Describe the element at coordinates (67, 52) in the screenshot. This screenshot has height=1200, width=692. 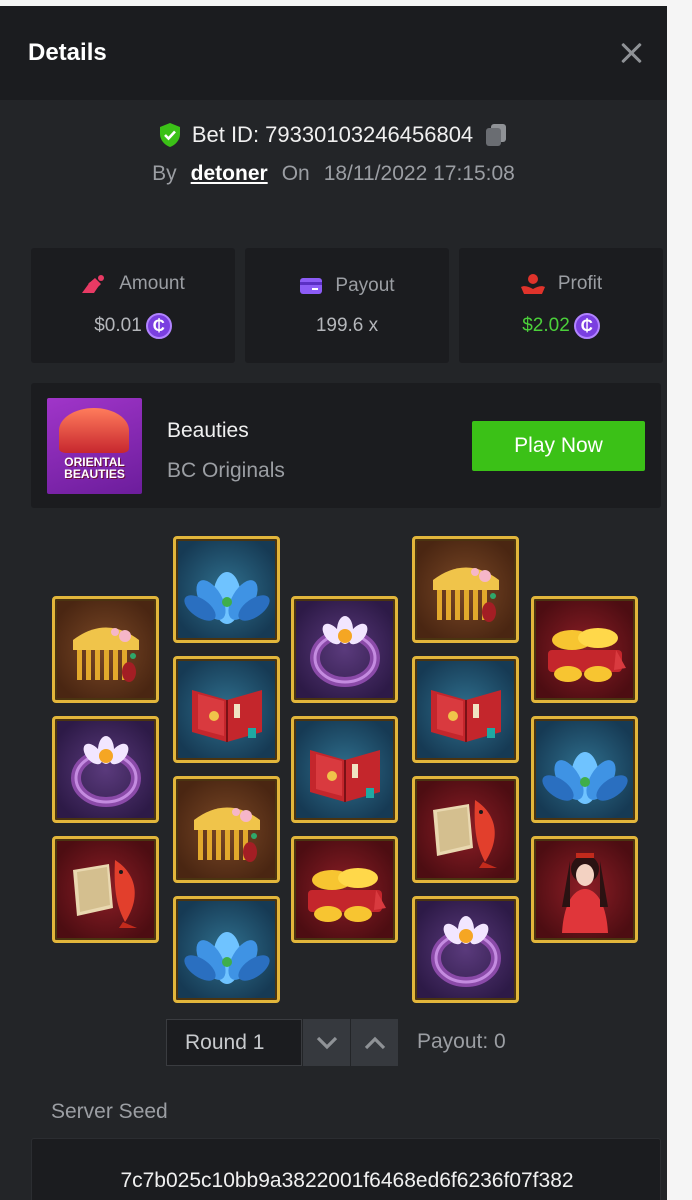
I see `page-title: Details` at that location.